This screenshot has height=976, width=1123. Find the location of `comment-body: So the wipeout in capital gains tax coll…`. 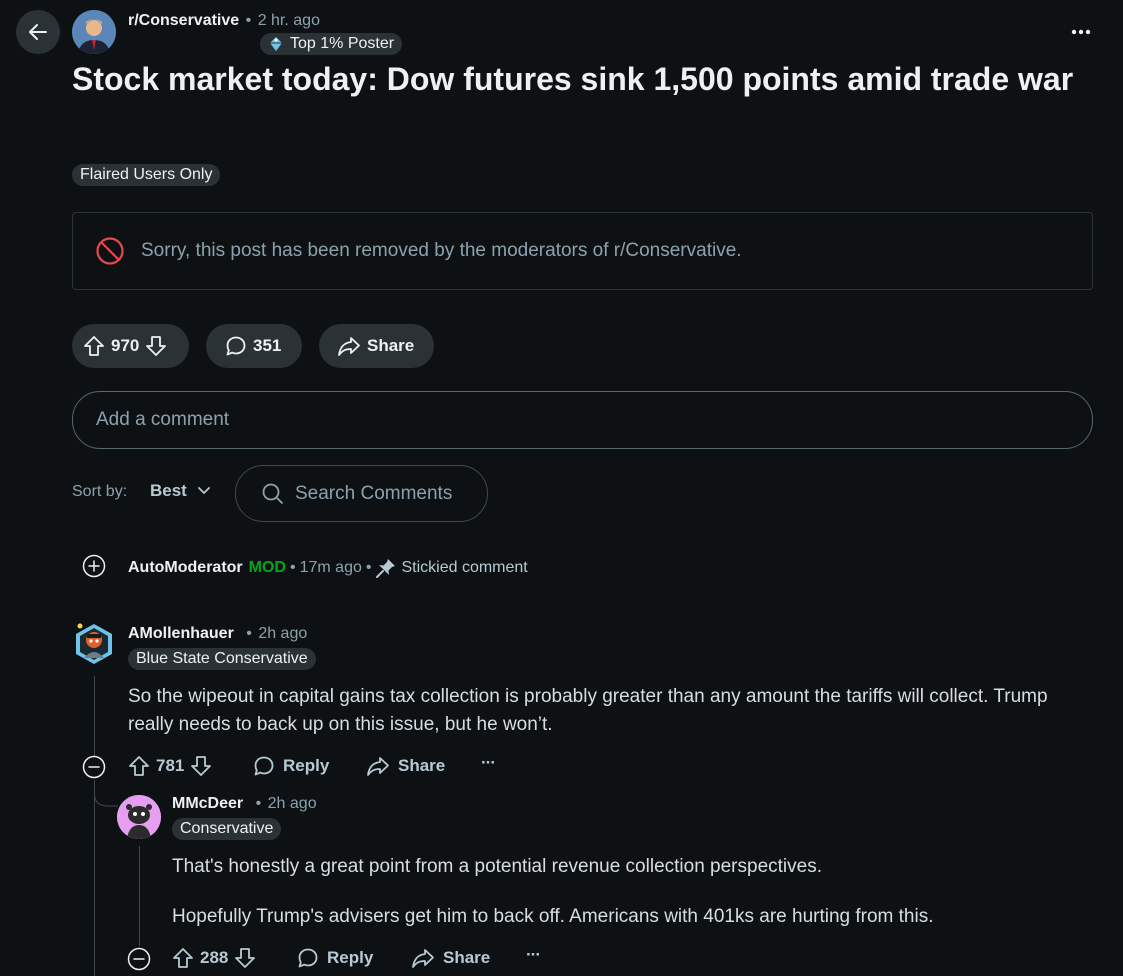

comment-body: So the wipeout in capital gains tax coll… is located at coordinates (588, 710).